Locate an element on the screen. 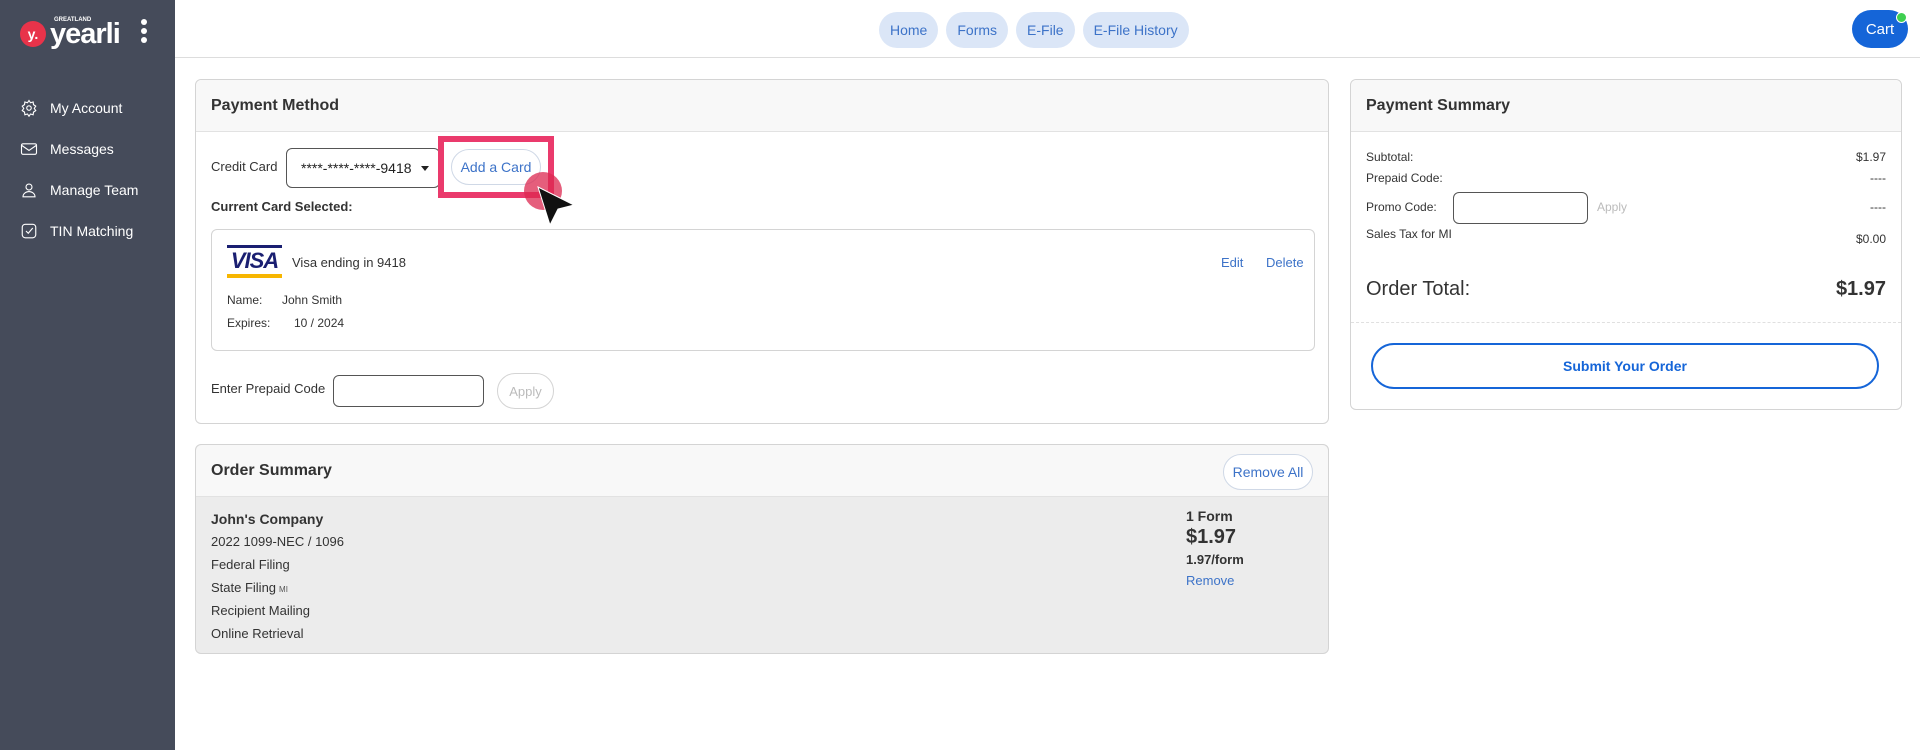 The height and width of the screenshot is (750, 1920). selected-card-value: ****-****-****-9418 is located at coordinates (356, 168).